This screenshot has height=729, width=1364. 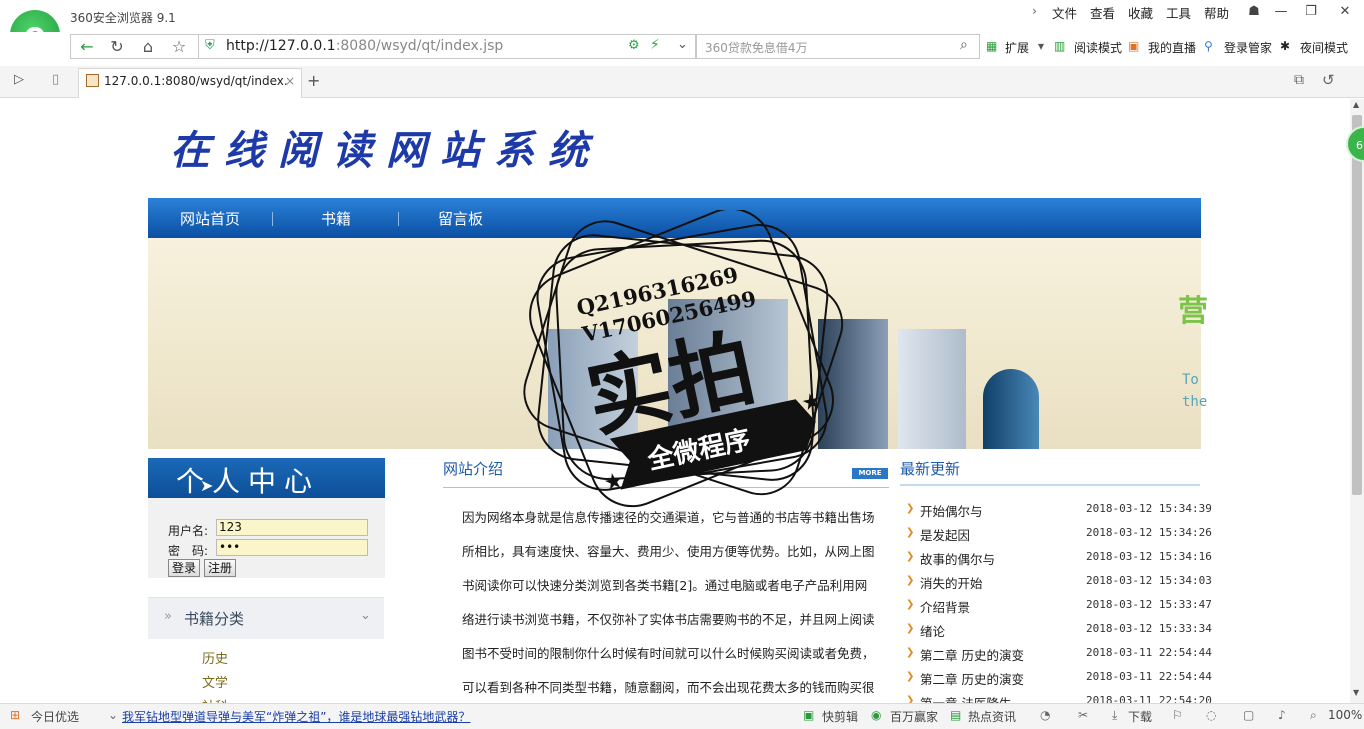 What do you see at coordinates (965, 698) in the screenshot?
I see `update-title: 第一章 法医降生` at bounding box center [965, 698].